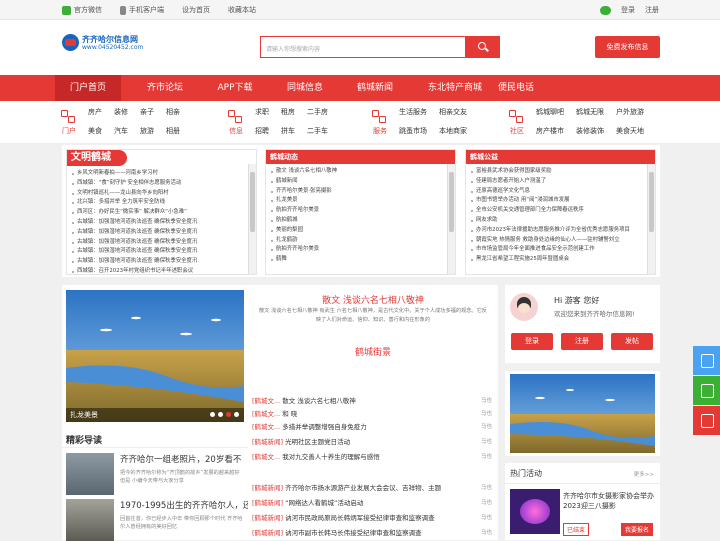 The height and width of the screenshot is (541, 720). What do you see at coordinates (375, 88) in the screenshot?
I see `nav-news: 鹤城新闻` at bounding box center [375, 88].